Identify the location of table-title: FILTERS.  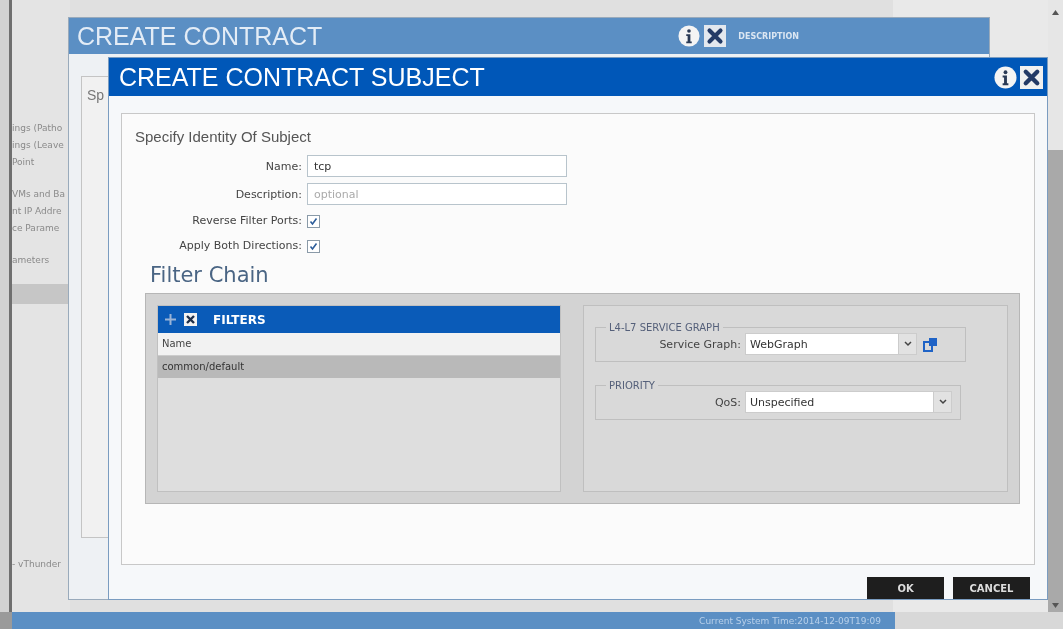
(239, 319).